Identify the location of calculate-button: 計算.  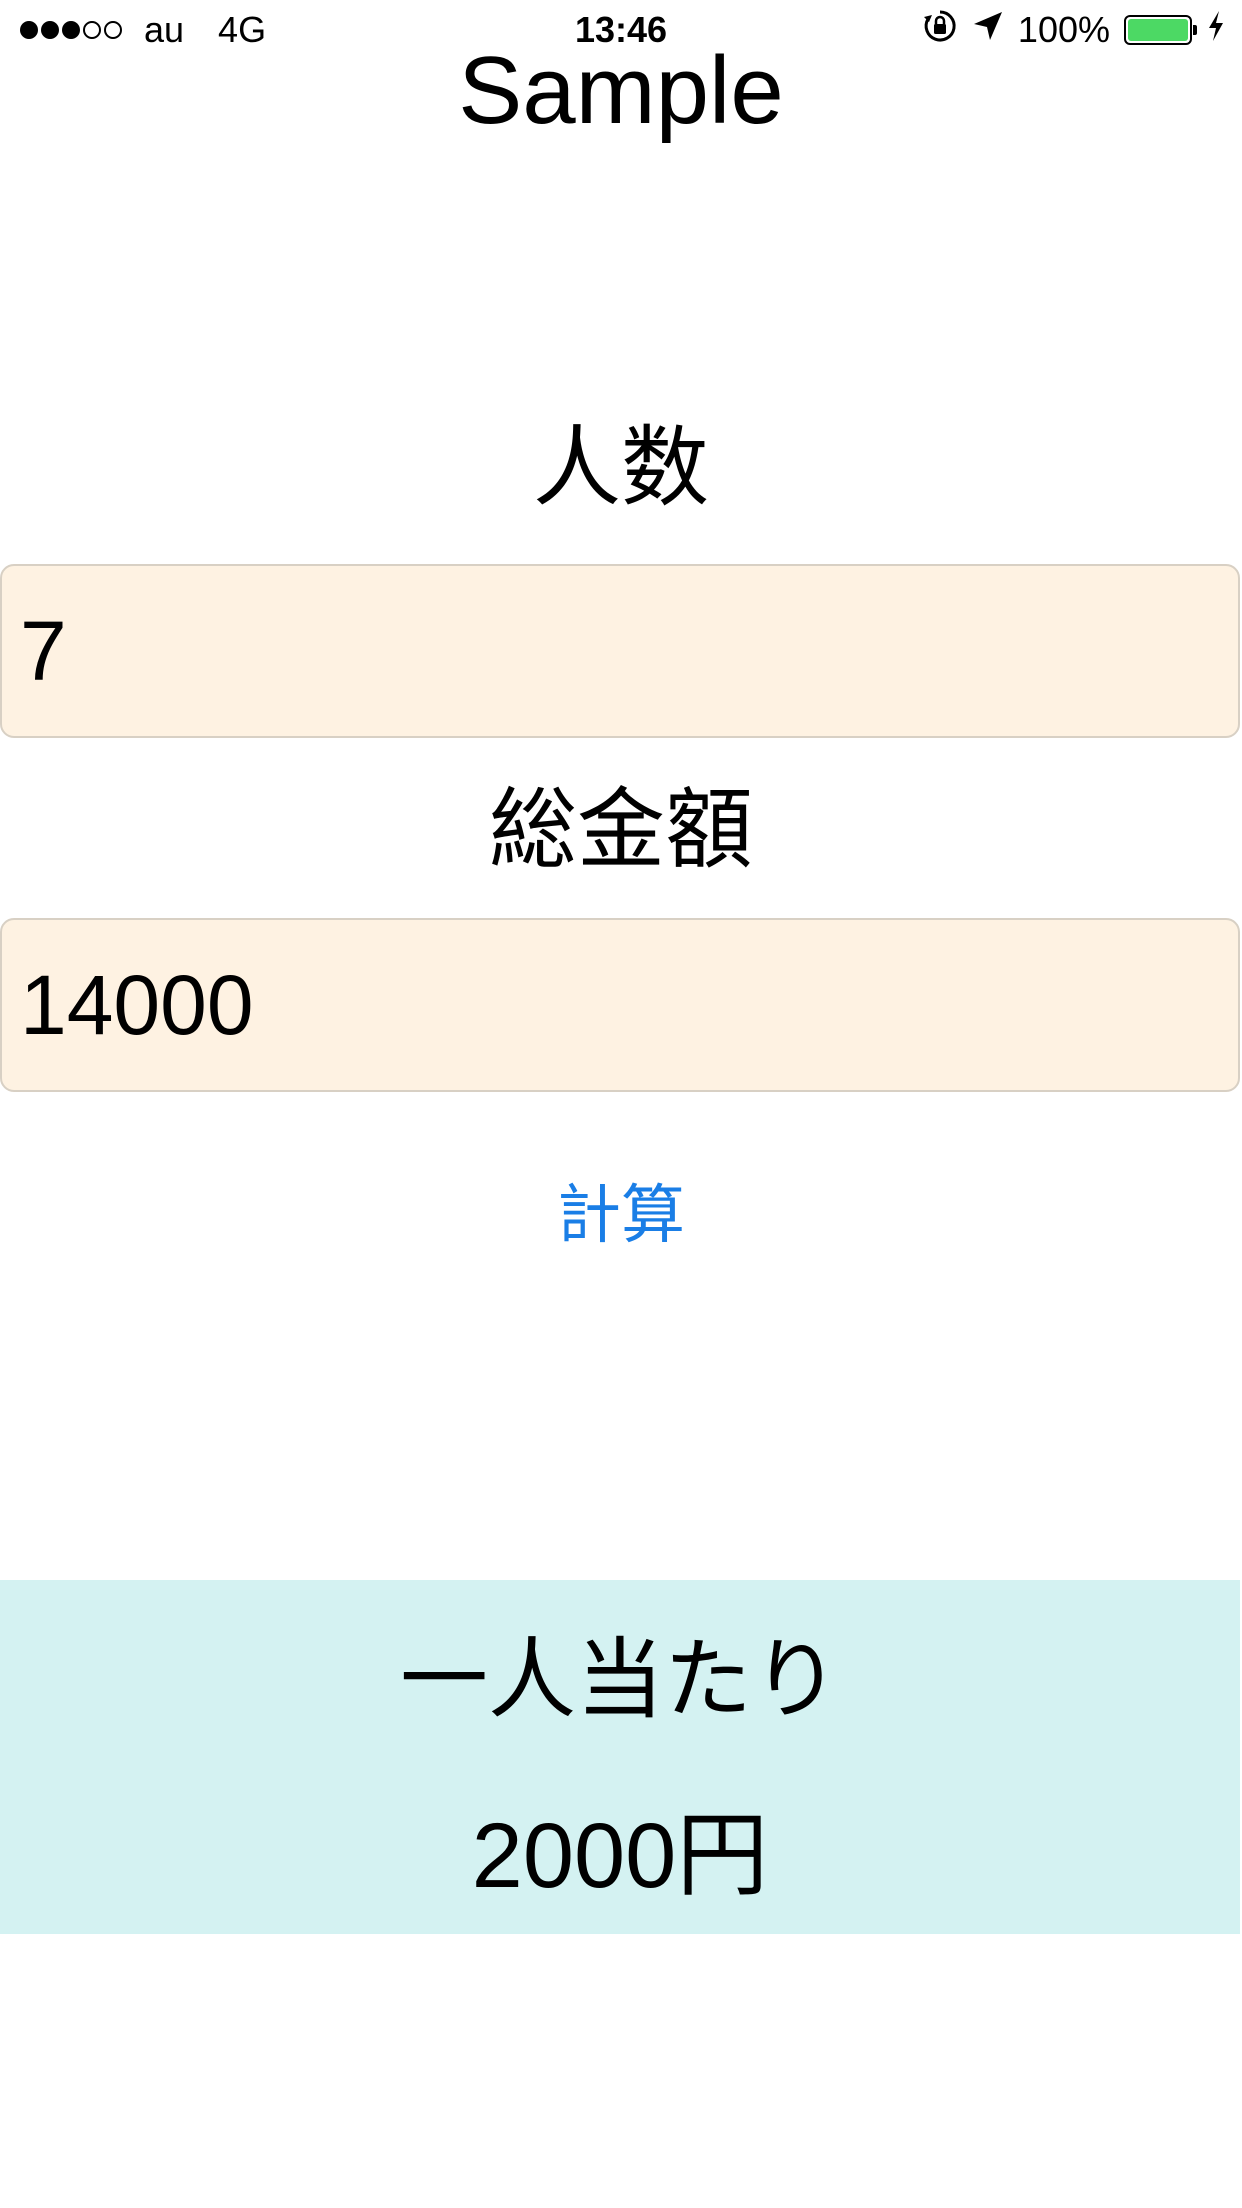
(621, 1215).